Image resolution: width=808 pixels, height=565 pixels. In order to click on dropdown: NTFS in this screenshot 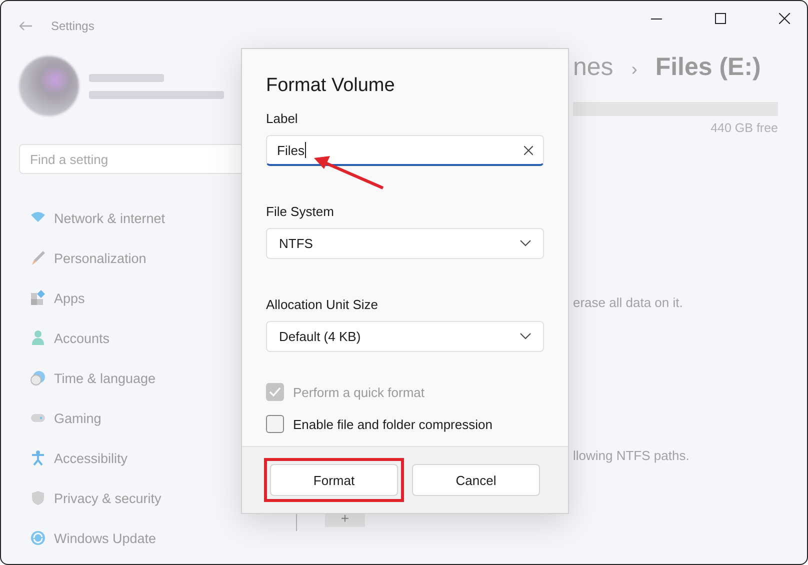, I will do `click(405, 243)`.